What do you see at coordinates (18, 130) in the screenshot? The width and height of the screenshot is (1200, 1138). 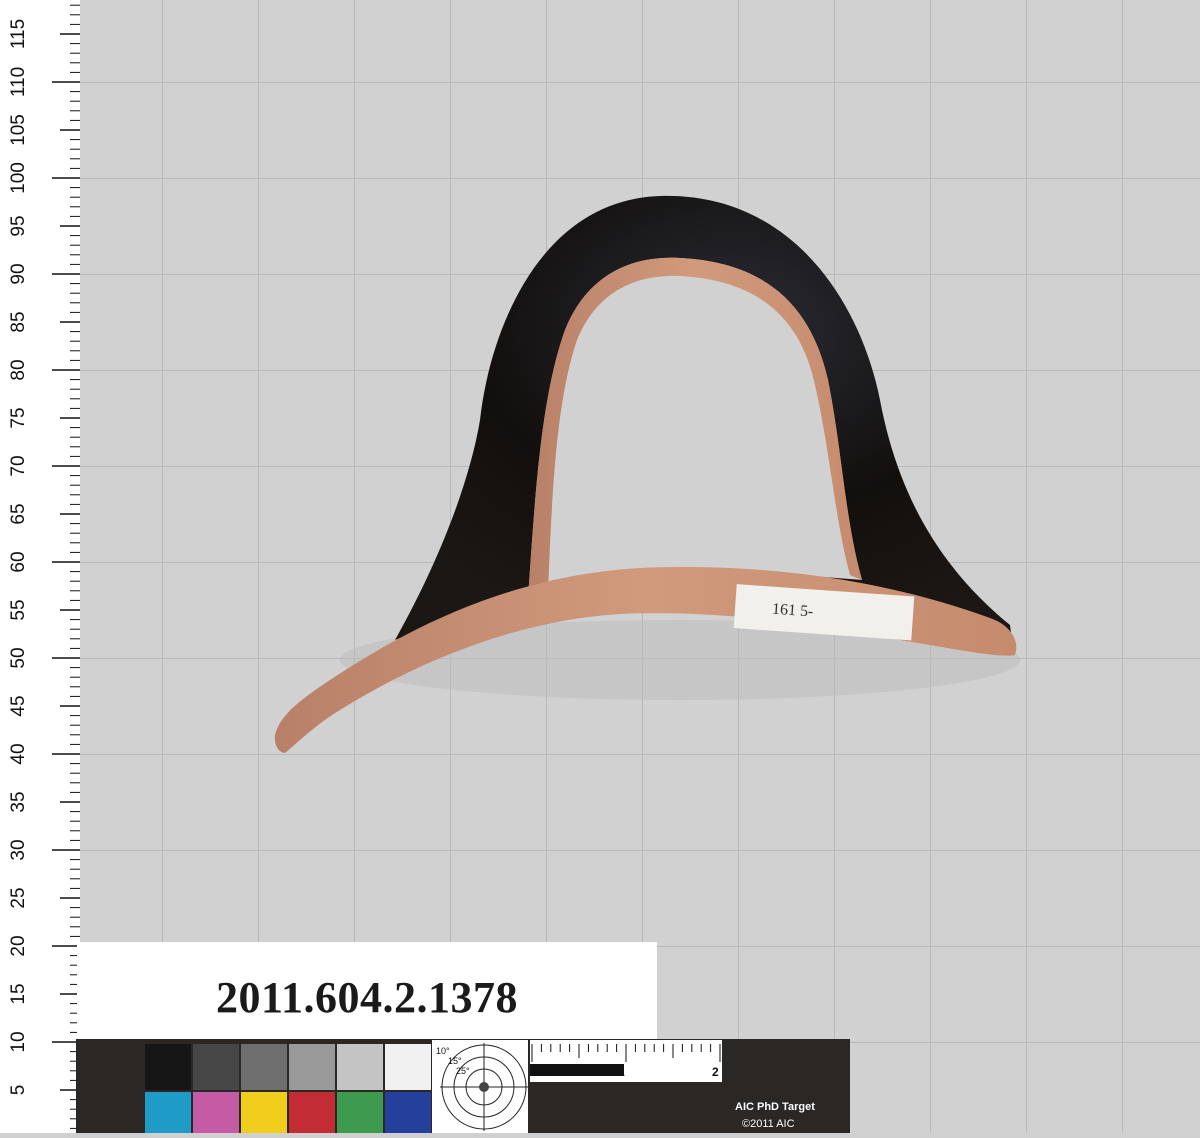 I see `ruler-label: 105` at bounding box center [18, 130].